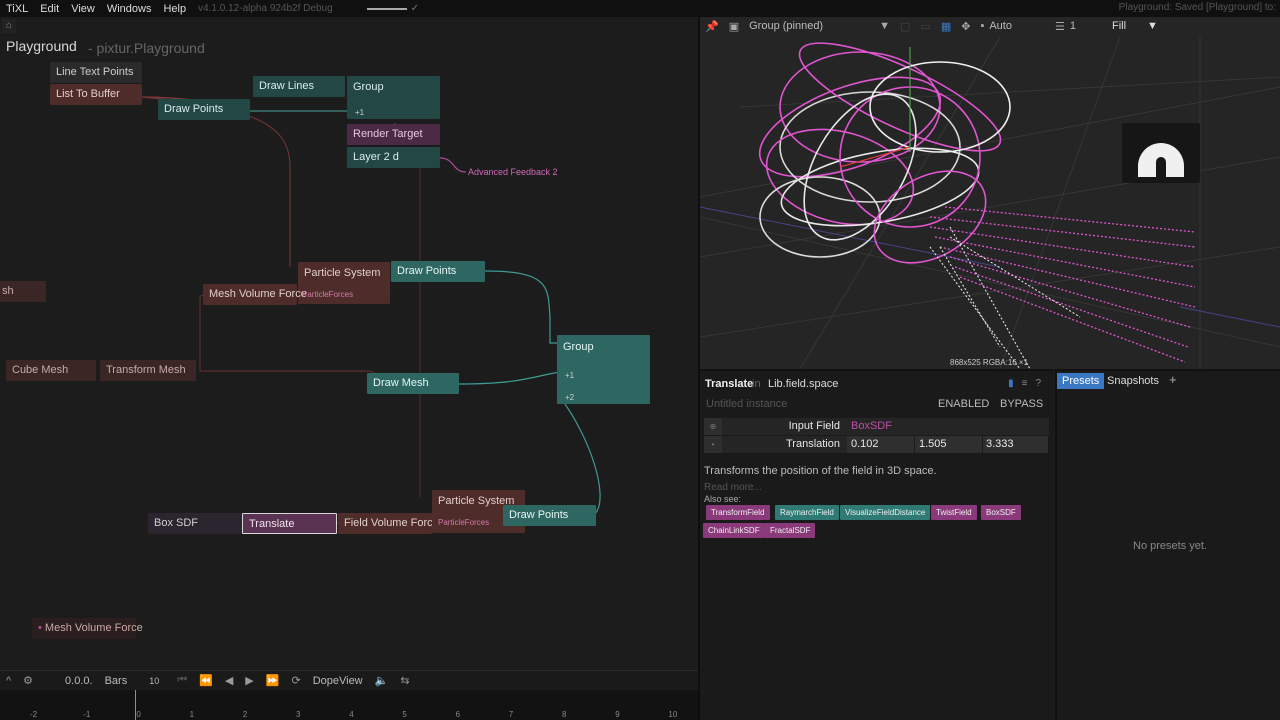 This screenshot has height=720, width=1280. What do you see at coordinates (884, 26) in the screenshot?
I see `chevron-down-icon: ▼` at bounding box center [884, 26].